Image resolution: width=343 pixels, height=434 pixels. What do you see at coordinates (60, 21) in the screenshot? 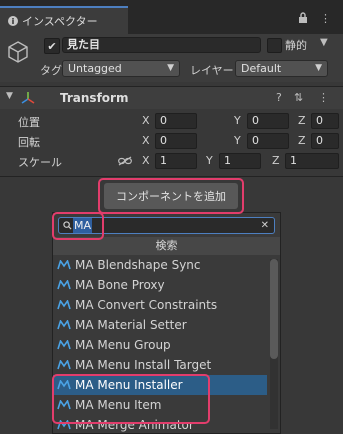
I see `tab-label: インスペクター` at bounding box center [60, 21].